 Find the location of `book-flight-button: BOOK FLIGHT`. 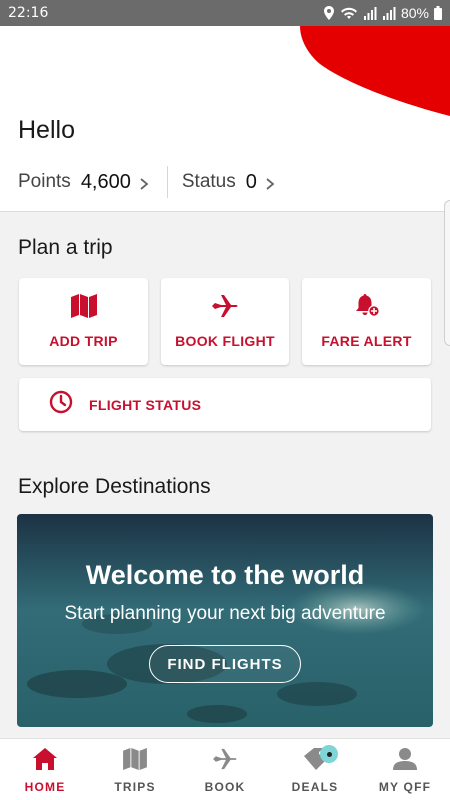

book-flight-button: BOOK FLIGHT is located at coordinates (225, 321).